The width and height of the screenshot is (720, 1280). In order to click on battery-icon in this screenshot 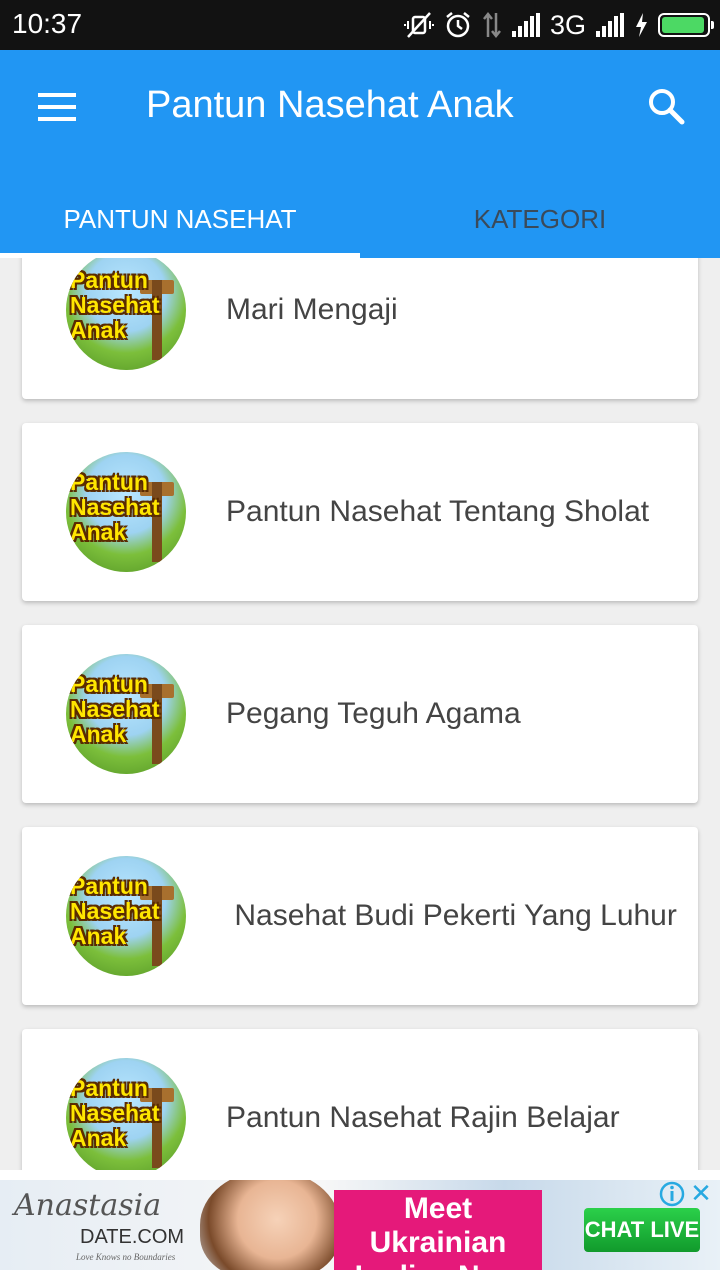, I will do `click(686, 25)`.